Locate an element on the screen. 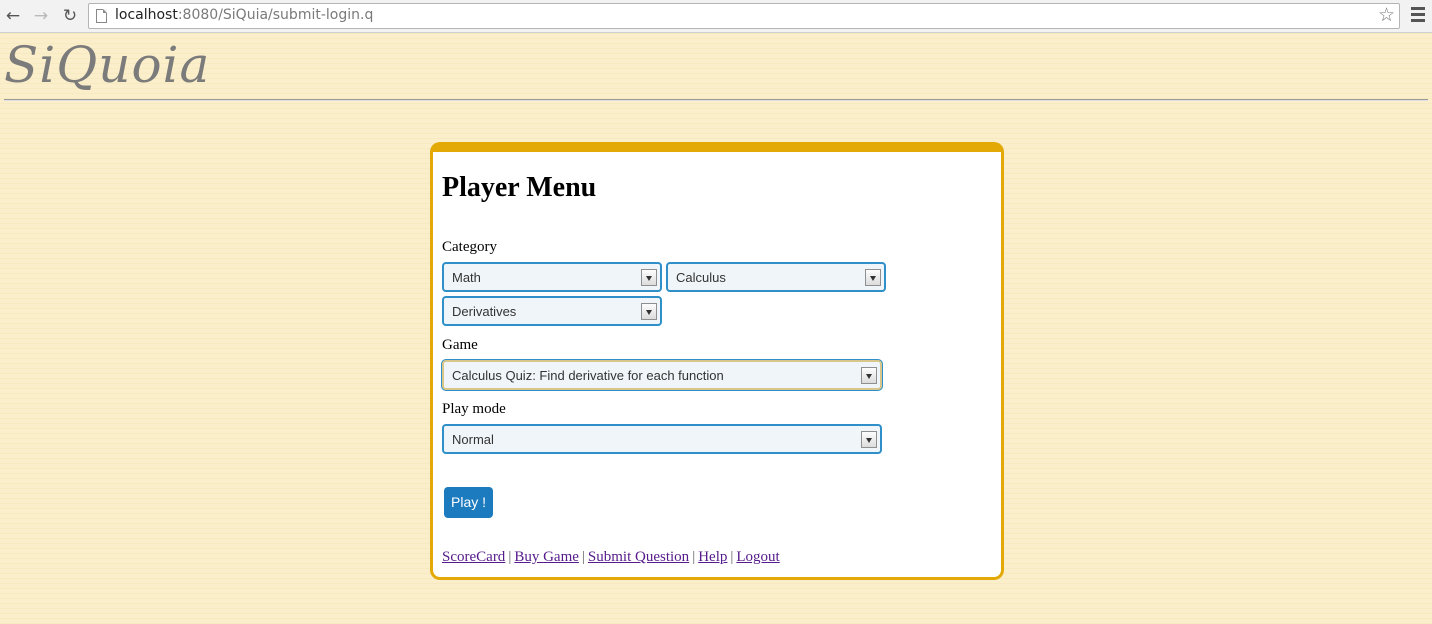  page-title: Player Menu is located at coordinates (519, 187).